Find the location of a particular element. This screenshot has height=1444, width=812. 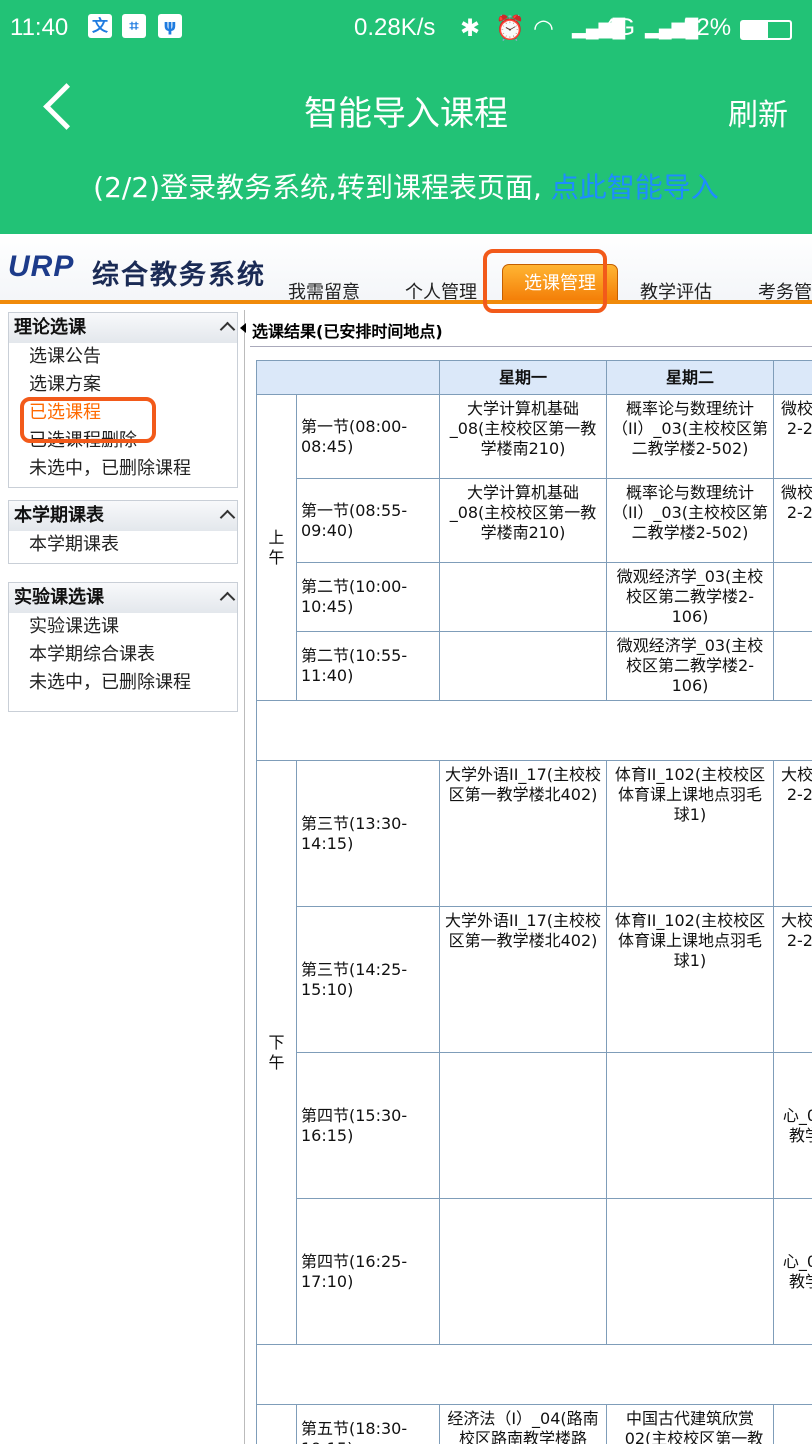

status-battery: 52% is located at coordinates (707, 27).